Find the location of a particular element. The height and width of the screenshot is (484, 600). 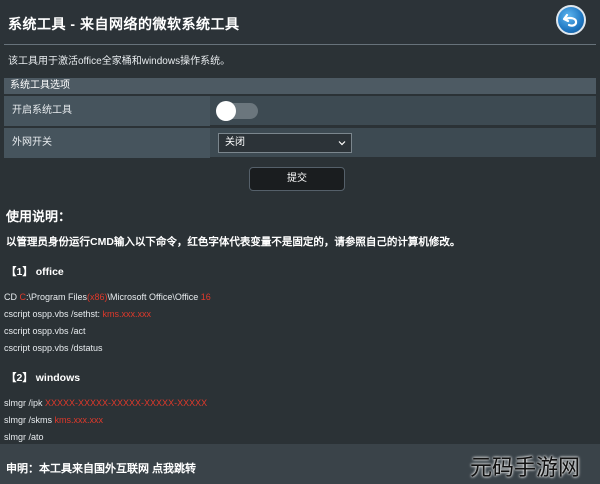

code-variable: (x86) is located at coordinates (97, 297).